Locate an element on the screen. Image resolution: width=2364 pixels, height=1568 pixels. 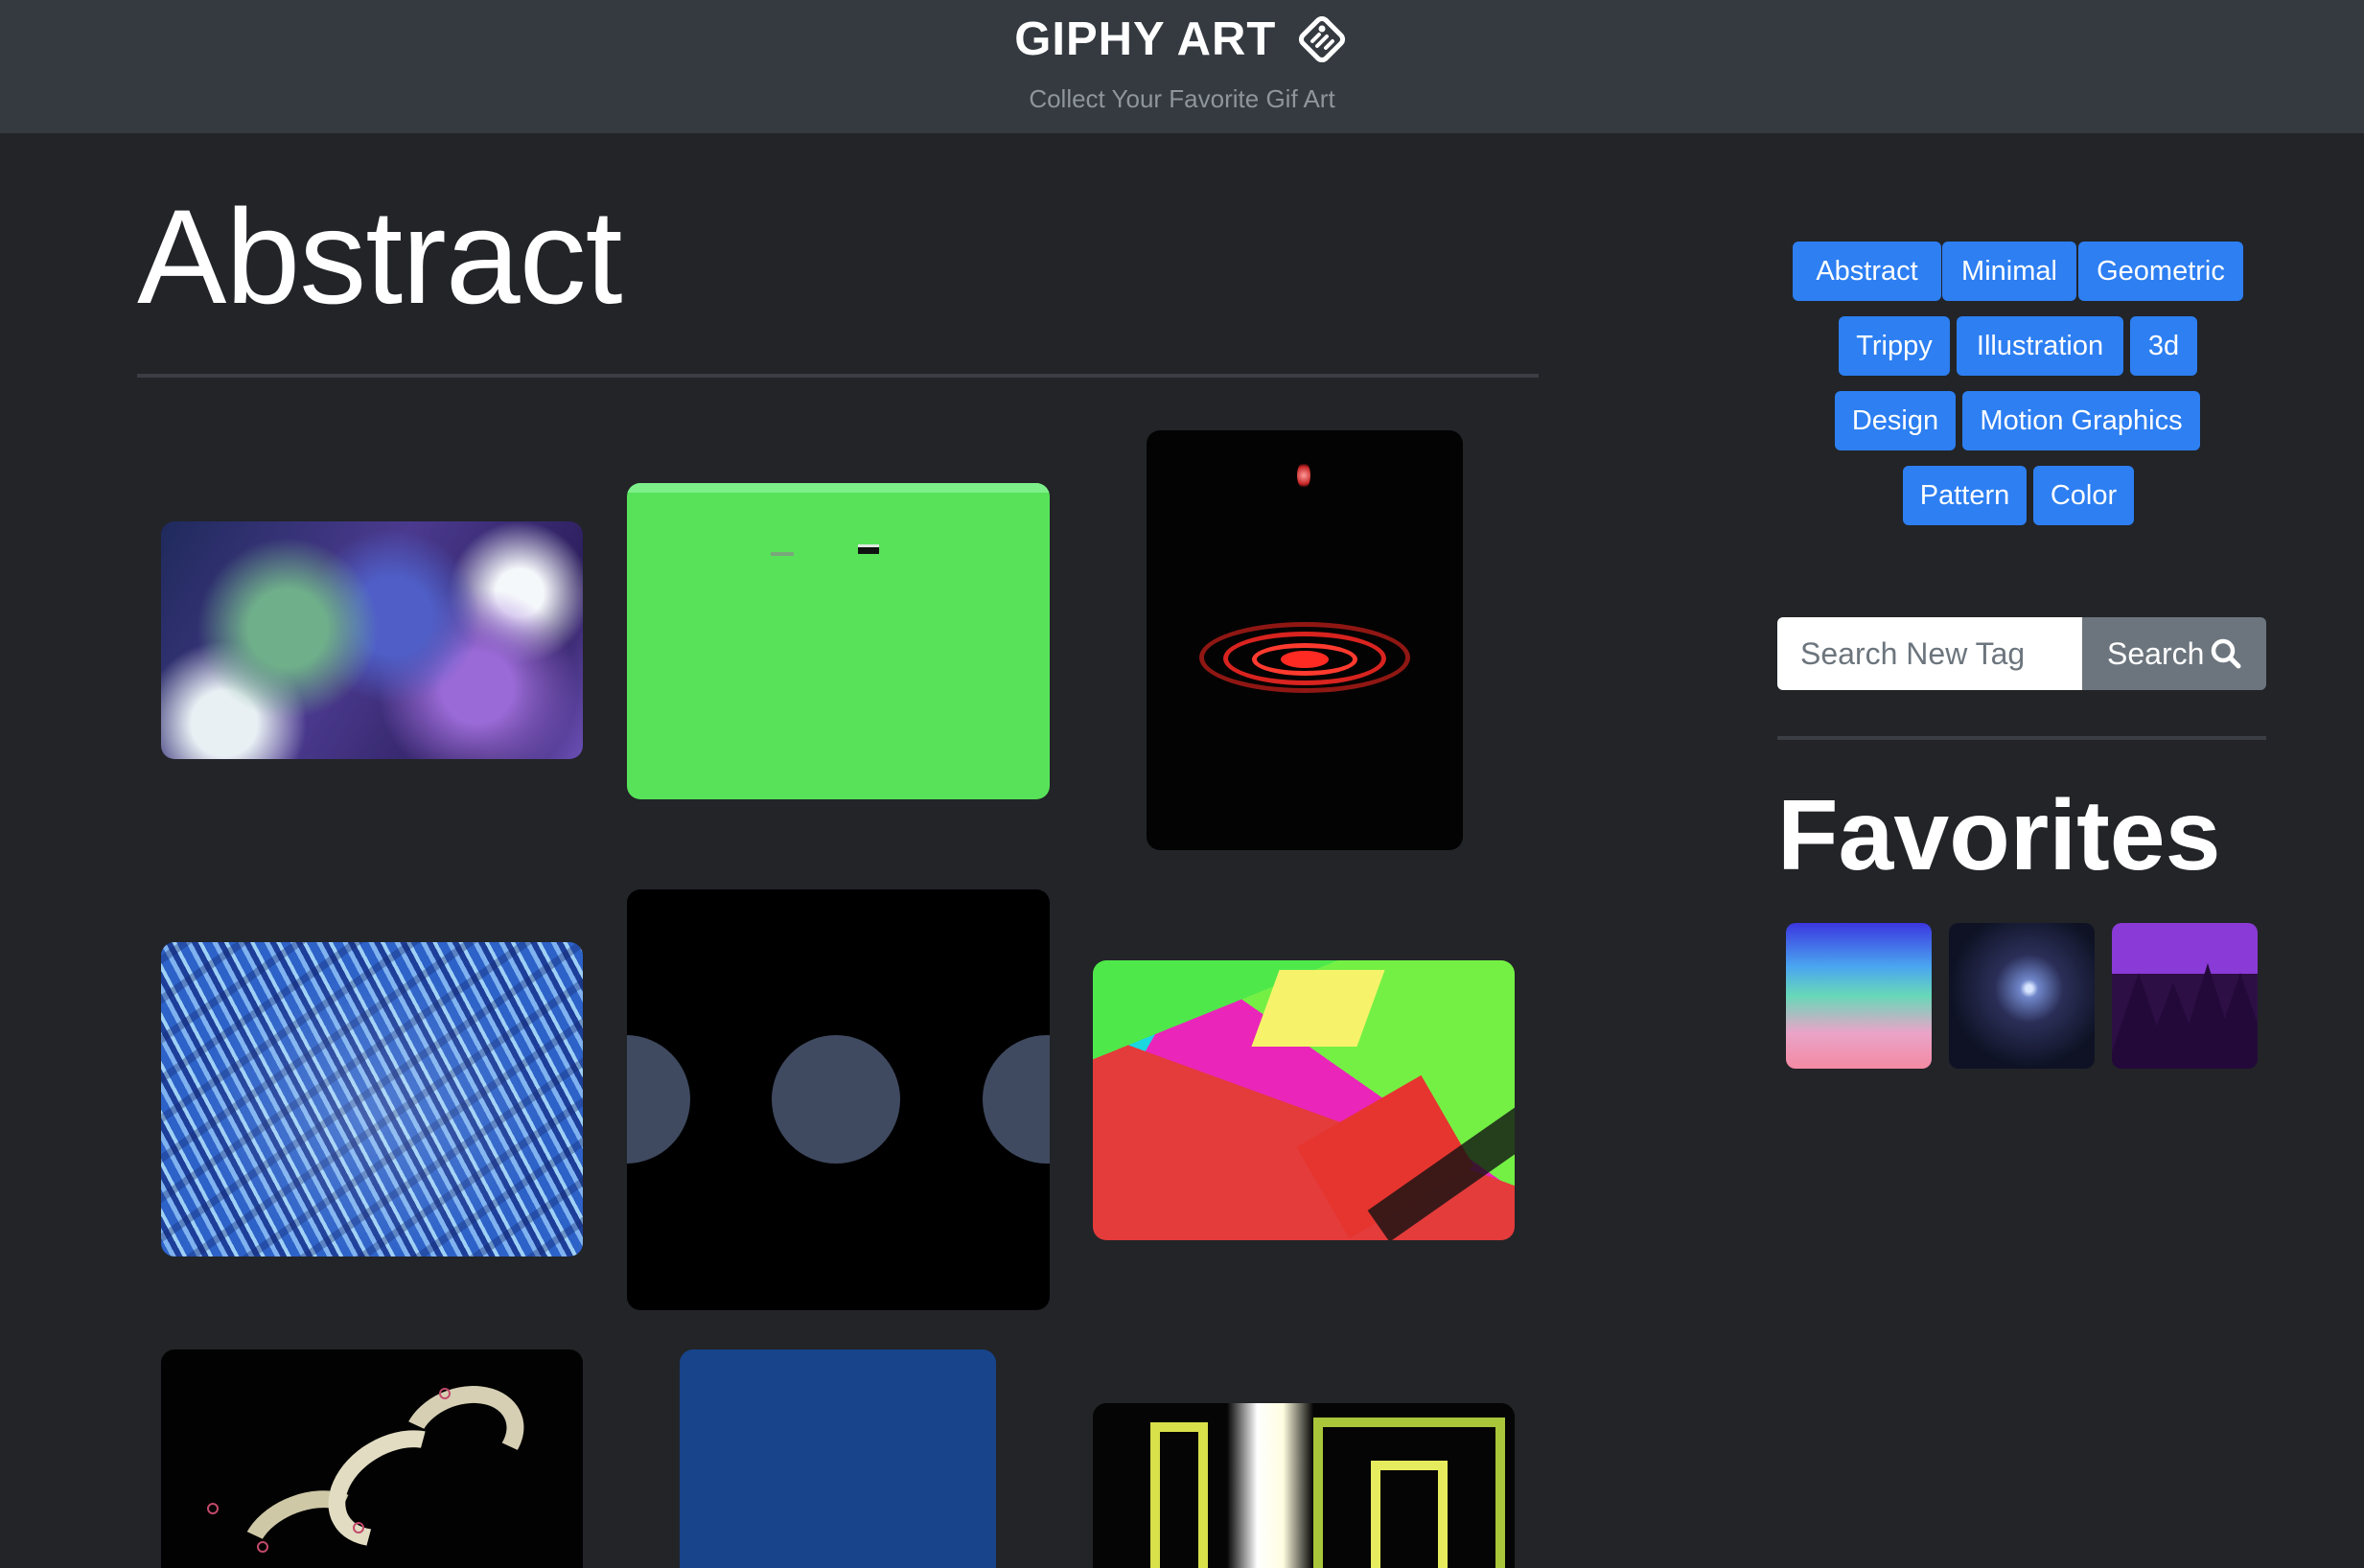
search-input is located at coordinates (1929, 653).